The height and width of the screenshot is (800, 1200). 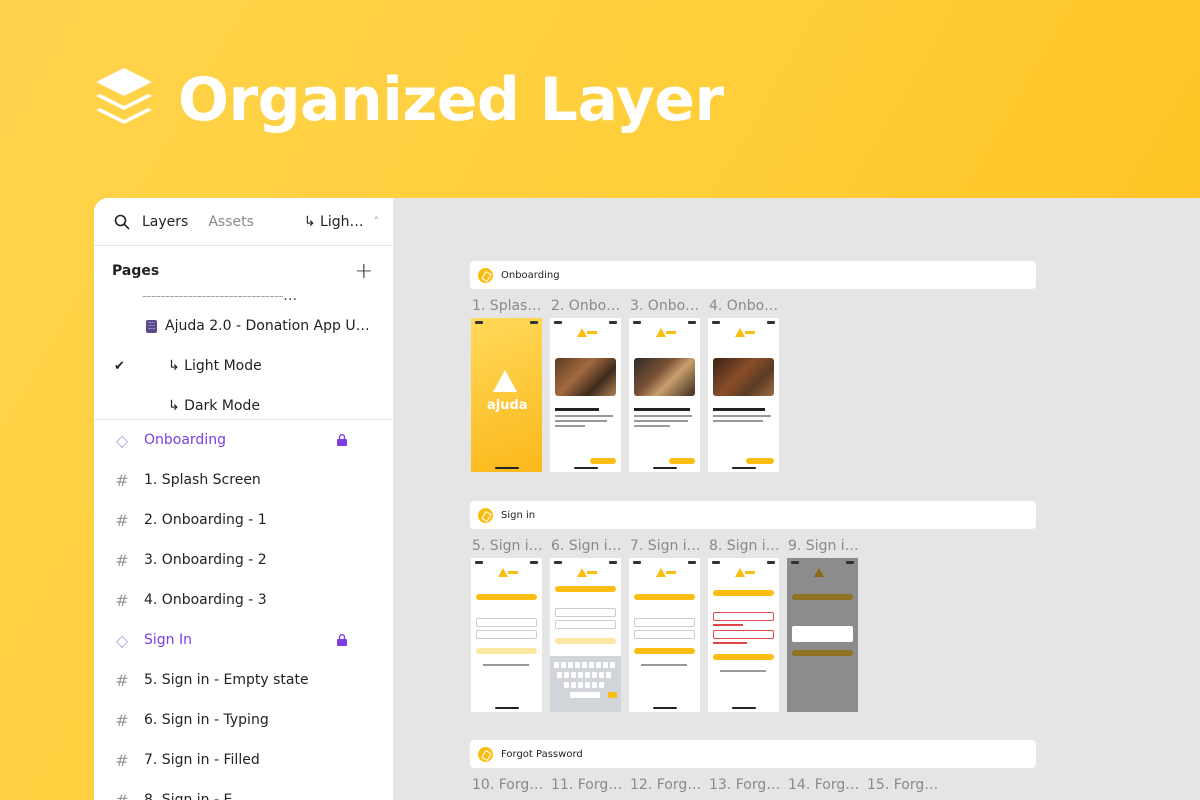 I want to click on layer-label: 4. Onboarding - 3, so click(x=205, y=600).